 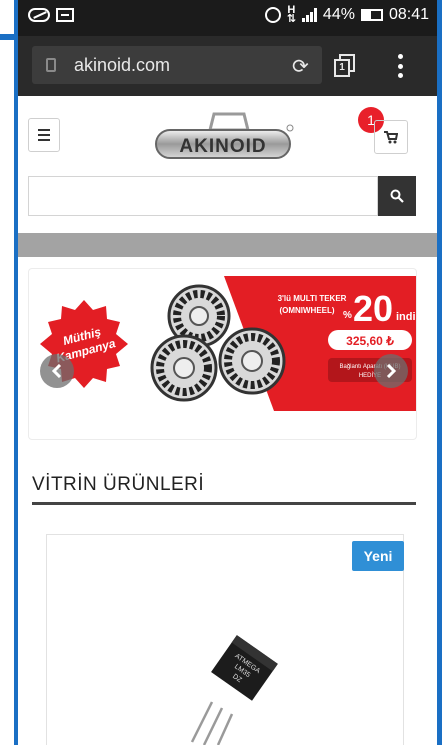 I want to click on reload-icon: ⟳, so click(x=300, y=66).